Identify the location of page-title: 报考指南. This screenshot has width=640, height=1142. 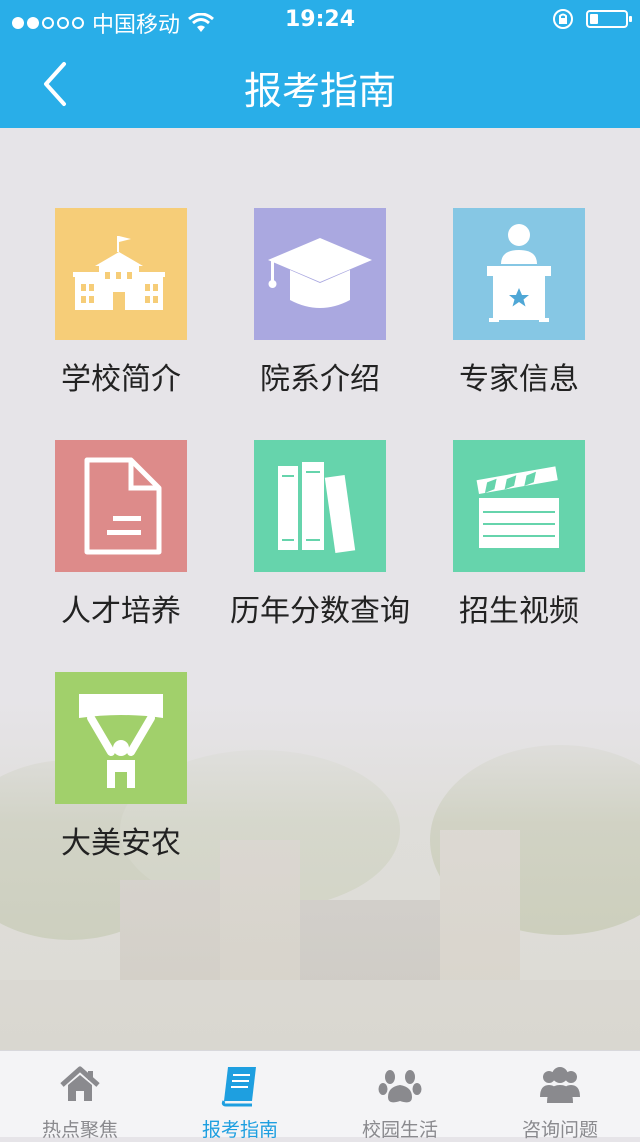
(319, 91).